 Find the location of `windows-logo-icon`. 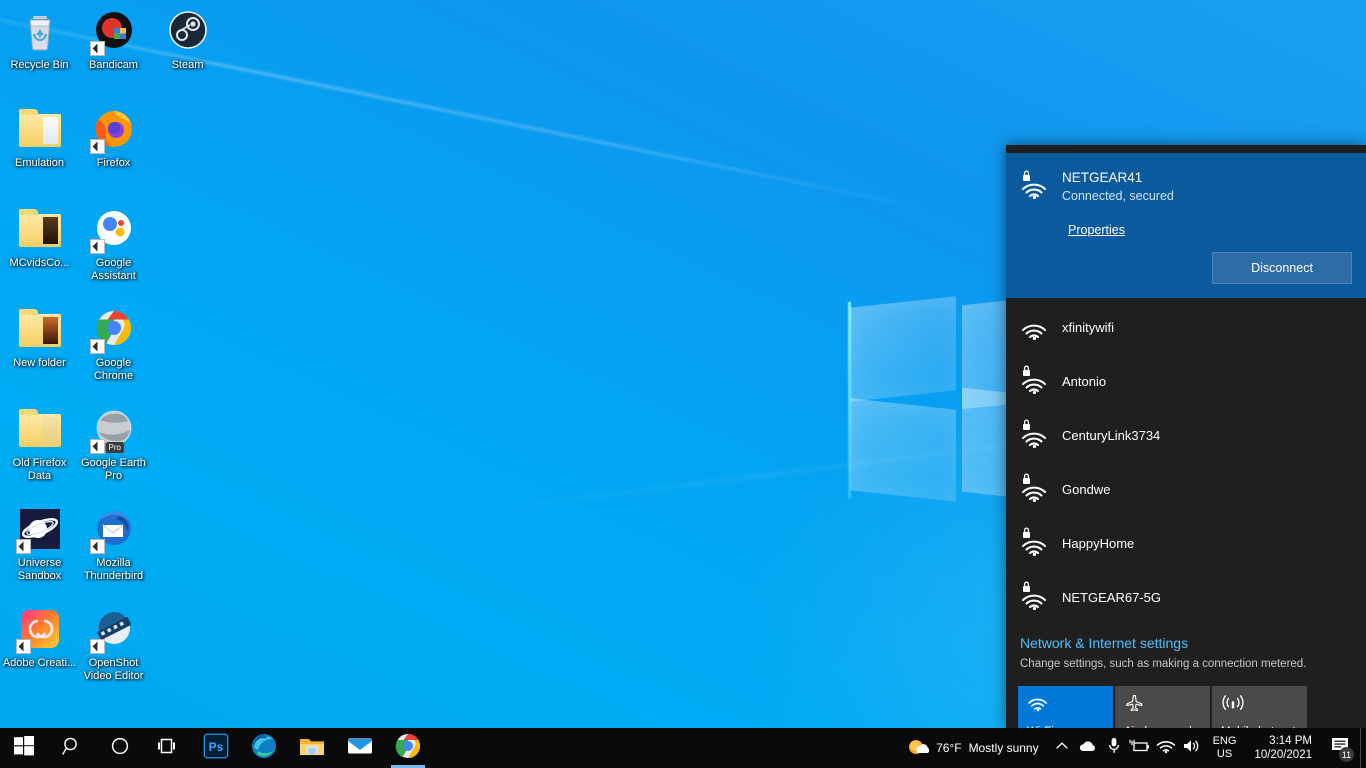

windows-logo-icon is located at coordinates (24, 748).